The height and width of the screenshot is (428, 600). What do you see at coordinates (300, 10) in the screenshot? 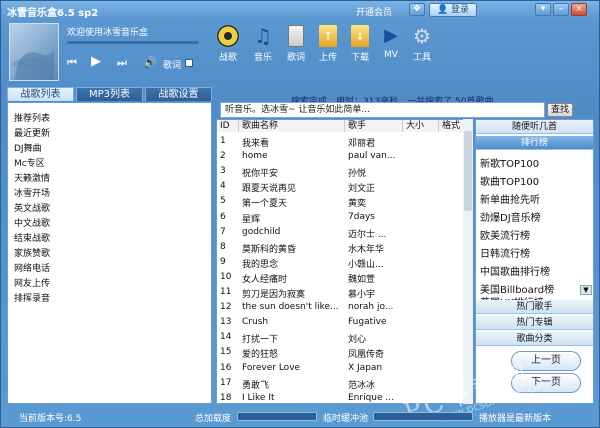
I see `title-bar: 冰雪音乐盒6.5 sp2 开通会员 ❖ 👤 登录 ▾ – ×` at bounding box center [300, 10].